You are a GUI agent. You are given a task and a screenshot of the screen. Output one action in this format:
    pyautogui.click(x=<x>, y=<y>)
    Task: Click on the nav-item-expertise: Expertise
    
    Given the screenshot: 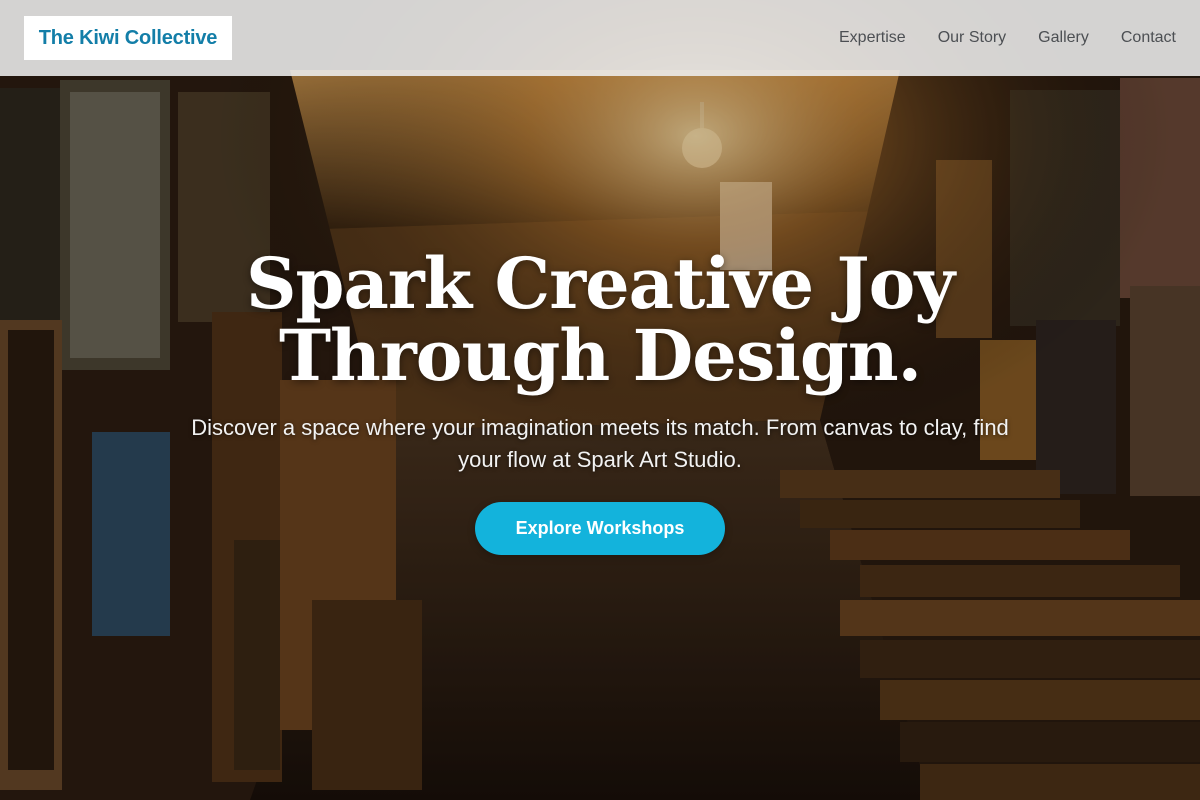 What is the action you would take?
    pyautogui.click(x=872, y=38)
    